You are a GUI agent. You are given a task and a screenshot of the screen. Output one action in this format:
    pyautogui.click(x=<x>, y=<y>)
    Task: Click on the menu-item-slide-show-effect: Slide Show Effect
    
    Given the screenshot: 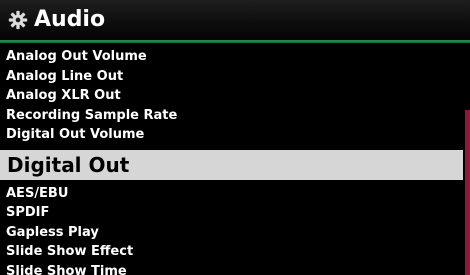 What is the action you would take?
    pyautogui.click(x=231, y=252)
    